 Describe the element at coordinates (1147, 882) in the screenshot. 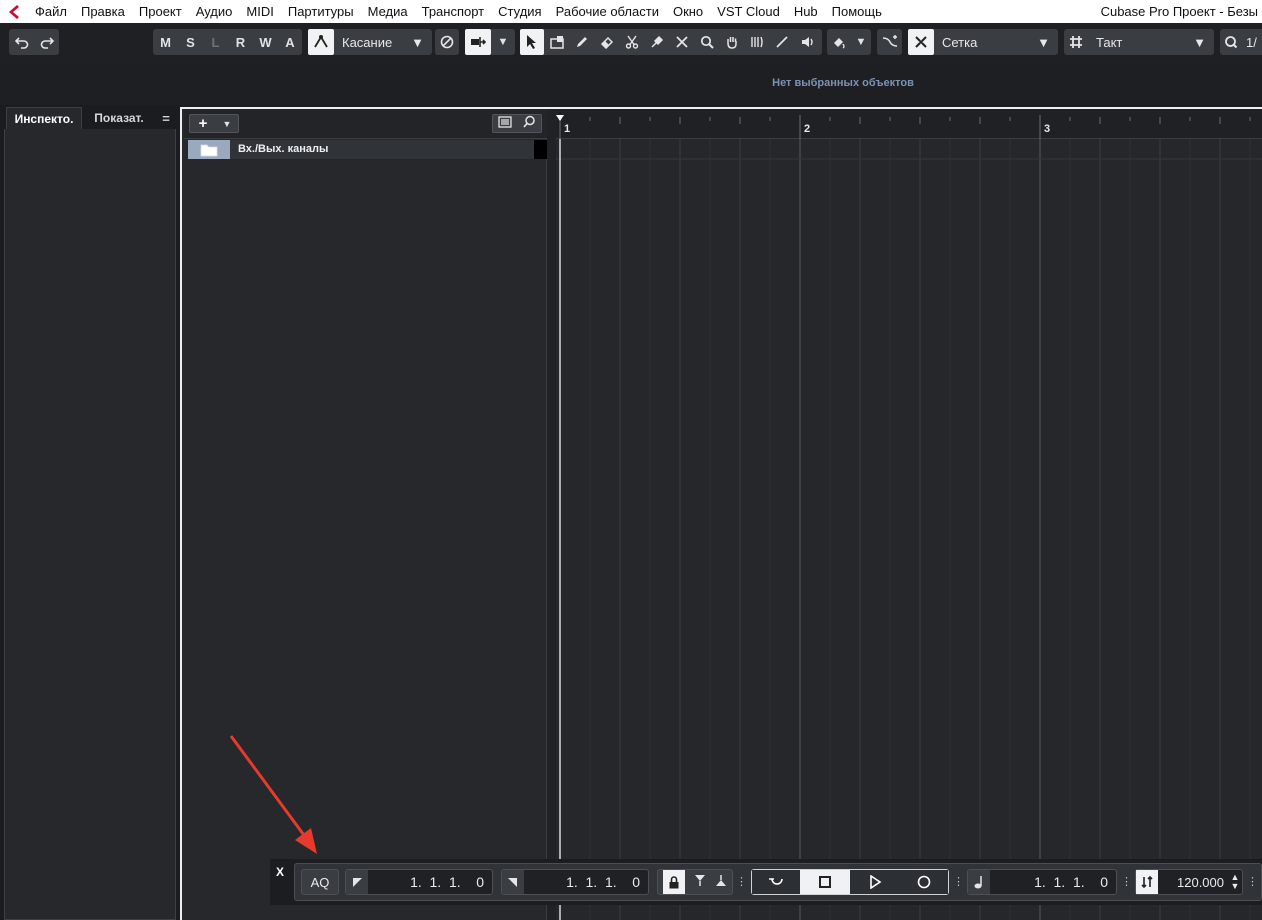

I see `tempo-track-icon` at that location.